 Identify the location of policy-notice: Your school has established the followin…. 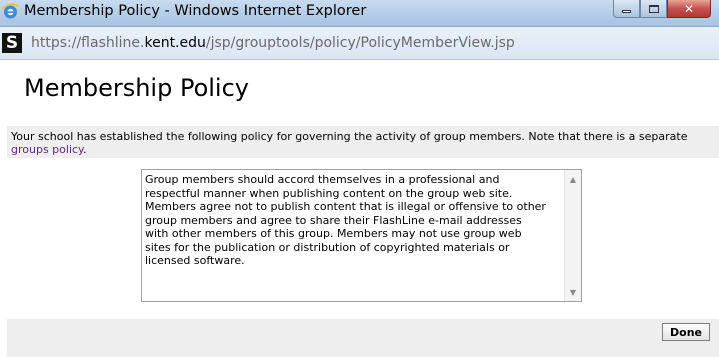
(363, 142).